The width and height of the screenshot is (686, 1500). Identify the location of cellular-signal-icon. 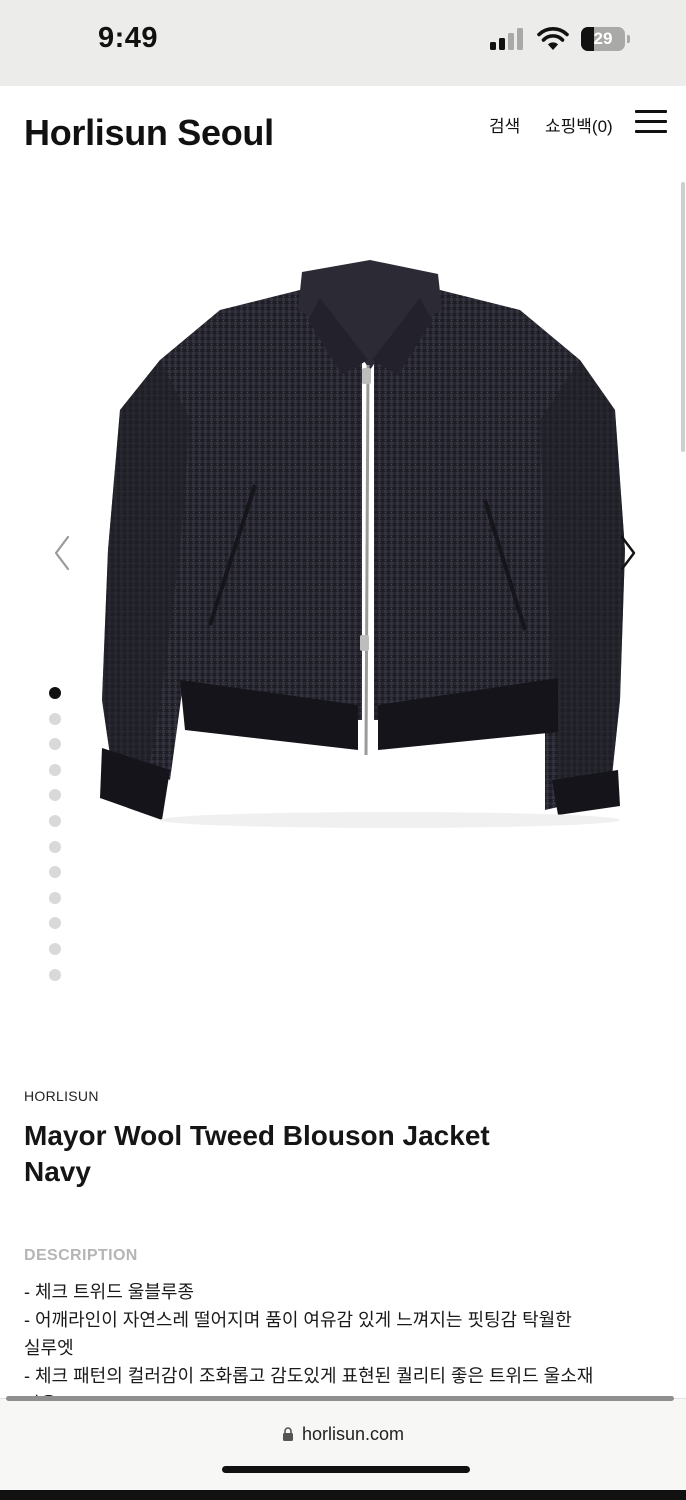
(509, 39).